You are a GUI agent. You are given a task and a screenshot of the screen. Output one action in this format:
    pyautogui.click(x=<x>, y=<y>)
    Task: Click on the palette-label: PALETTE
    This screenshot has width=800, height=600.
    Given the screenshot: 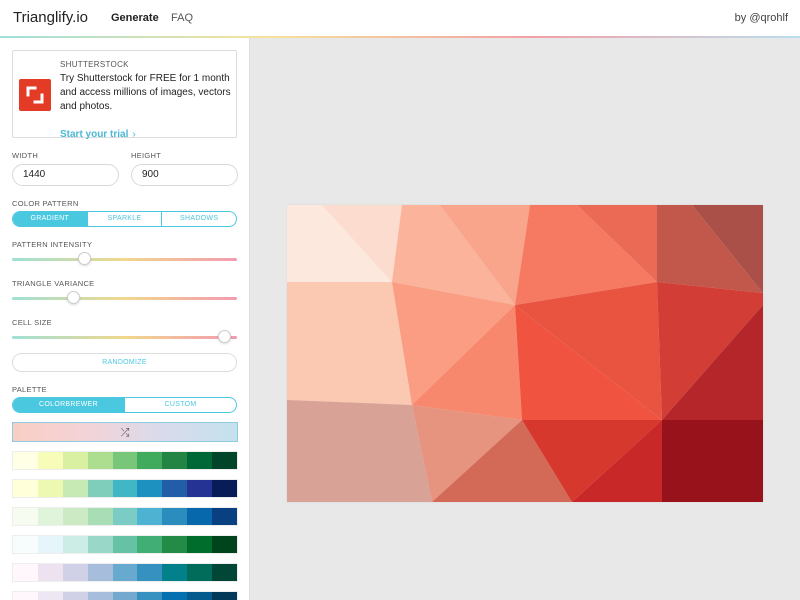 What is the action you would take?
    pyautogui.click(x=29, y=389)
    